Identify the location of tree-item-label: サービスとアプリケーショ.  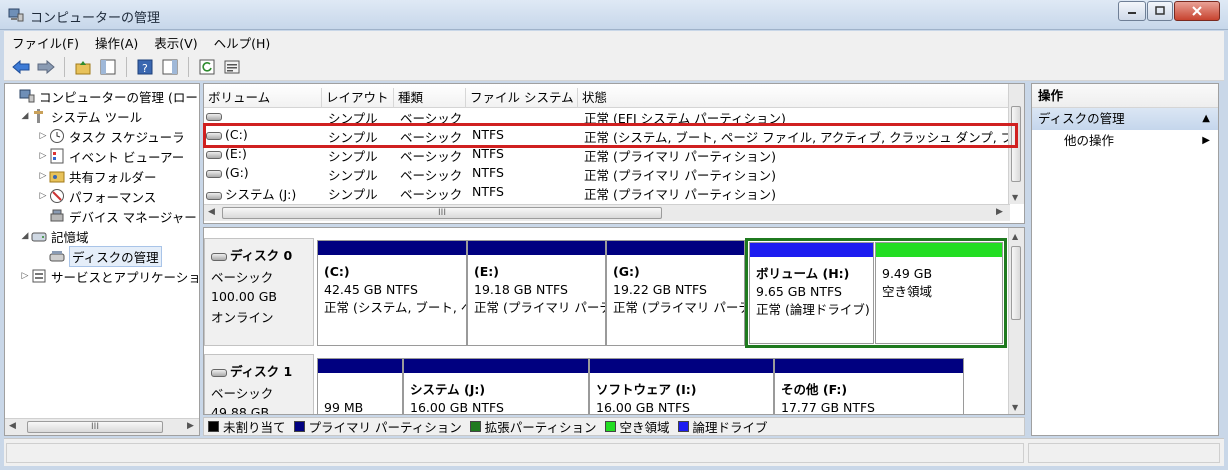
(125, 277).